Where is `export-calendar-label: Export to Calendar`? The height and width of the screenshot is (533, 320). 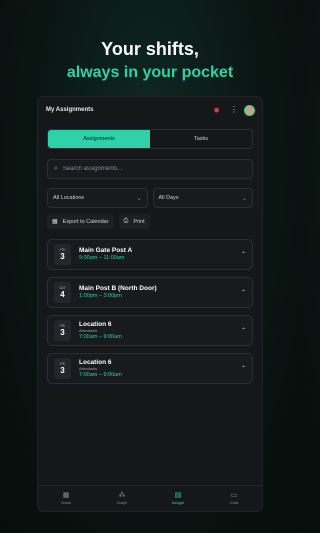
export-calendar-label: Export to Calendar is located at coordinates (85, 221).